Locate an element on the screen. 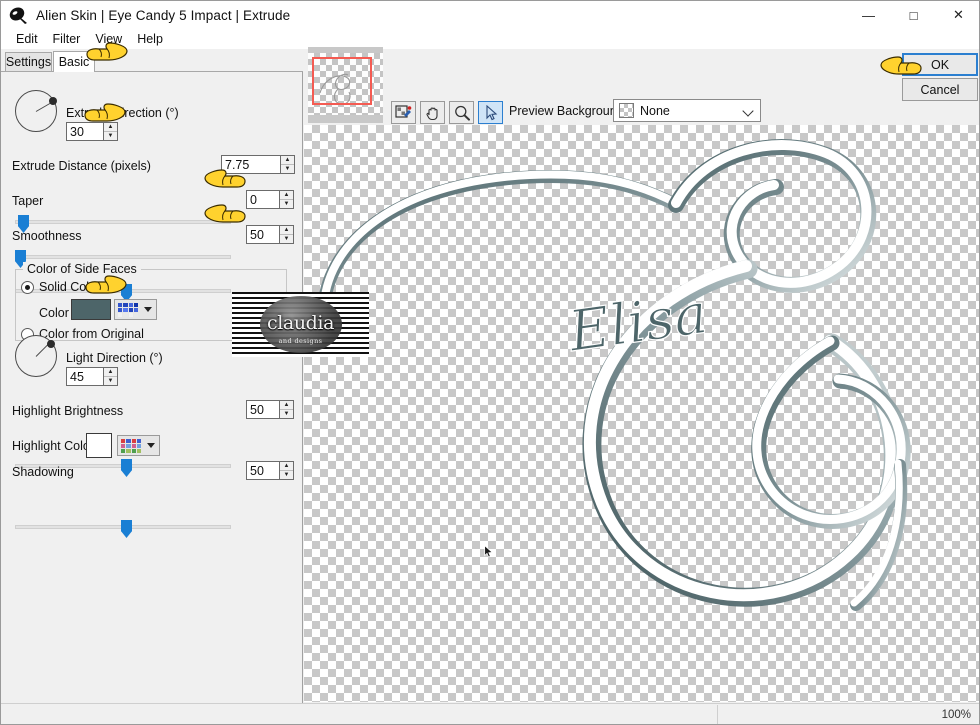  tab-settings: Settings is located at coordinates (28, 62).